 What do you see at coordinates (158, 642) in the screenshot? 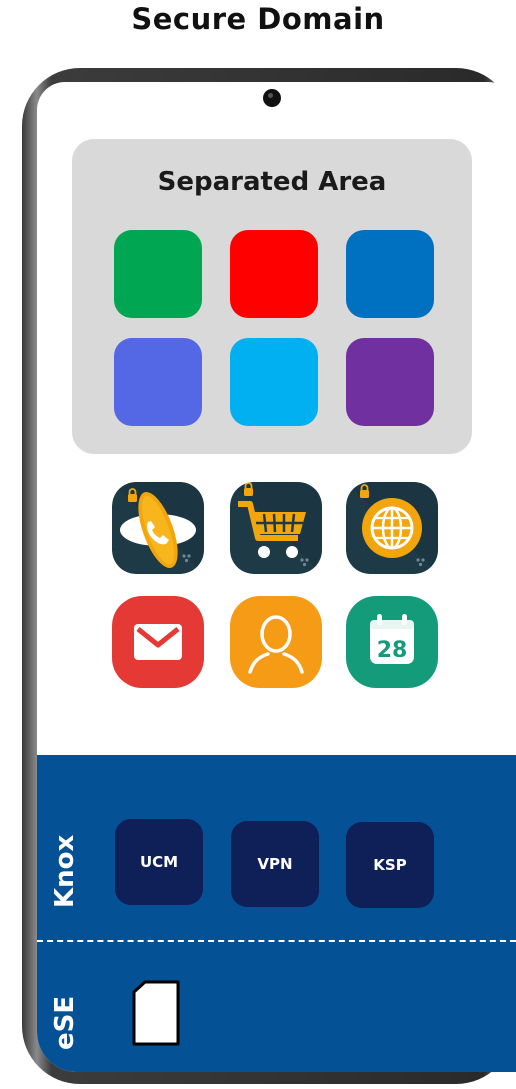
I see `email-icon` at bounding box center [158, 642].